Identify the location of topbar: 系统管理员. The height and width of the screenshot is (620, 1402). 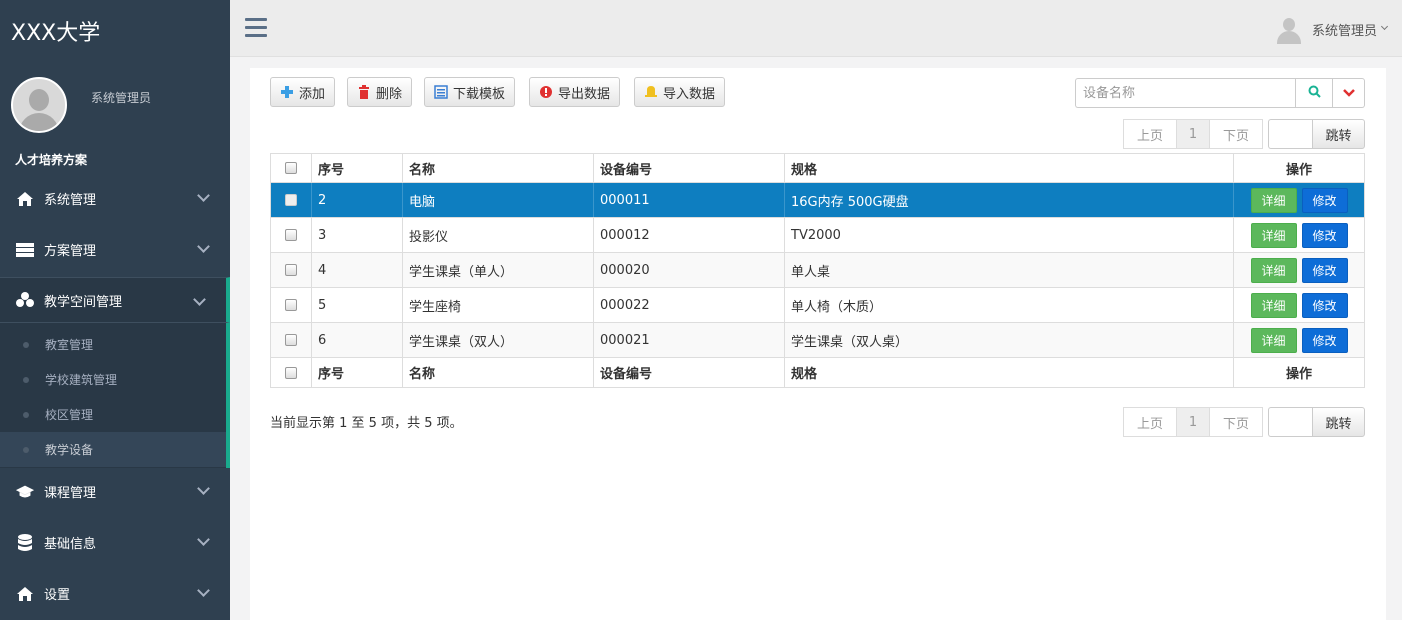
(816, 28).